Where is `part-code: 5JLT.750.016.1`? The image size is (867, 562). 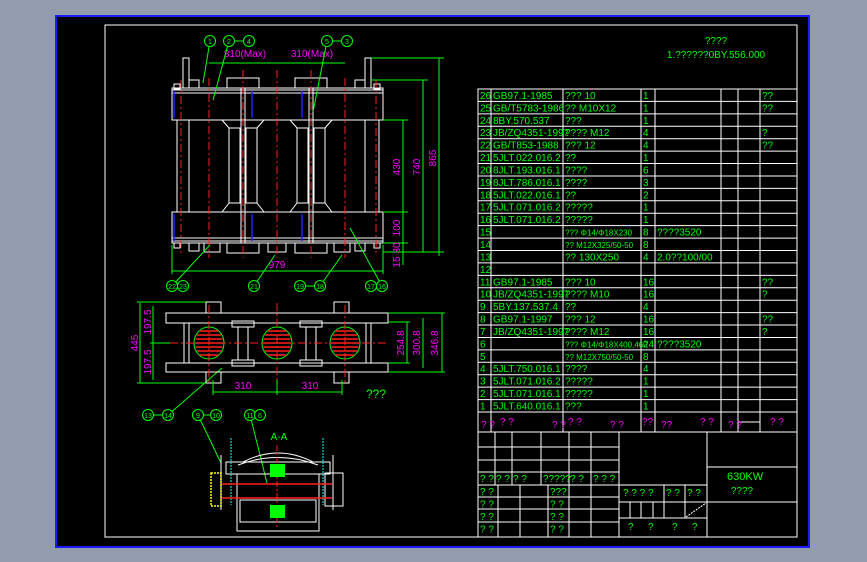
part-code: 5JLT.750.016.1 is located at coordinates (527, 369).